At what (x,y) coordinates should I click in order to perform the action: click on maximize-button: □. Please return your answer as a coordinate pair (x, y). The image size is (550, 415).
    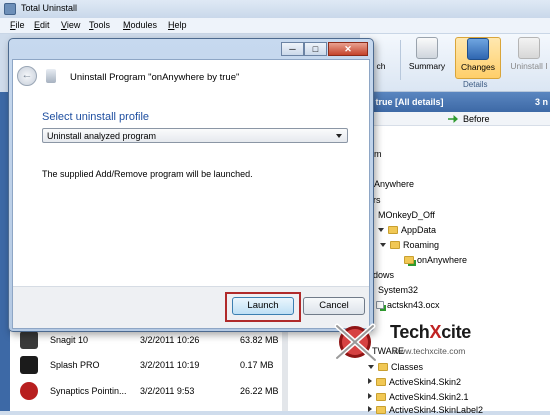
    Looking at the image, I should click on (315, 49).